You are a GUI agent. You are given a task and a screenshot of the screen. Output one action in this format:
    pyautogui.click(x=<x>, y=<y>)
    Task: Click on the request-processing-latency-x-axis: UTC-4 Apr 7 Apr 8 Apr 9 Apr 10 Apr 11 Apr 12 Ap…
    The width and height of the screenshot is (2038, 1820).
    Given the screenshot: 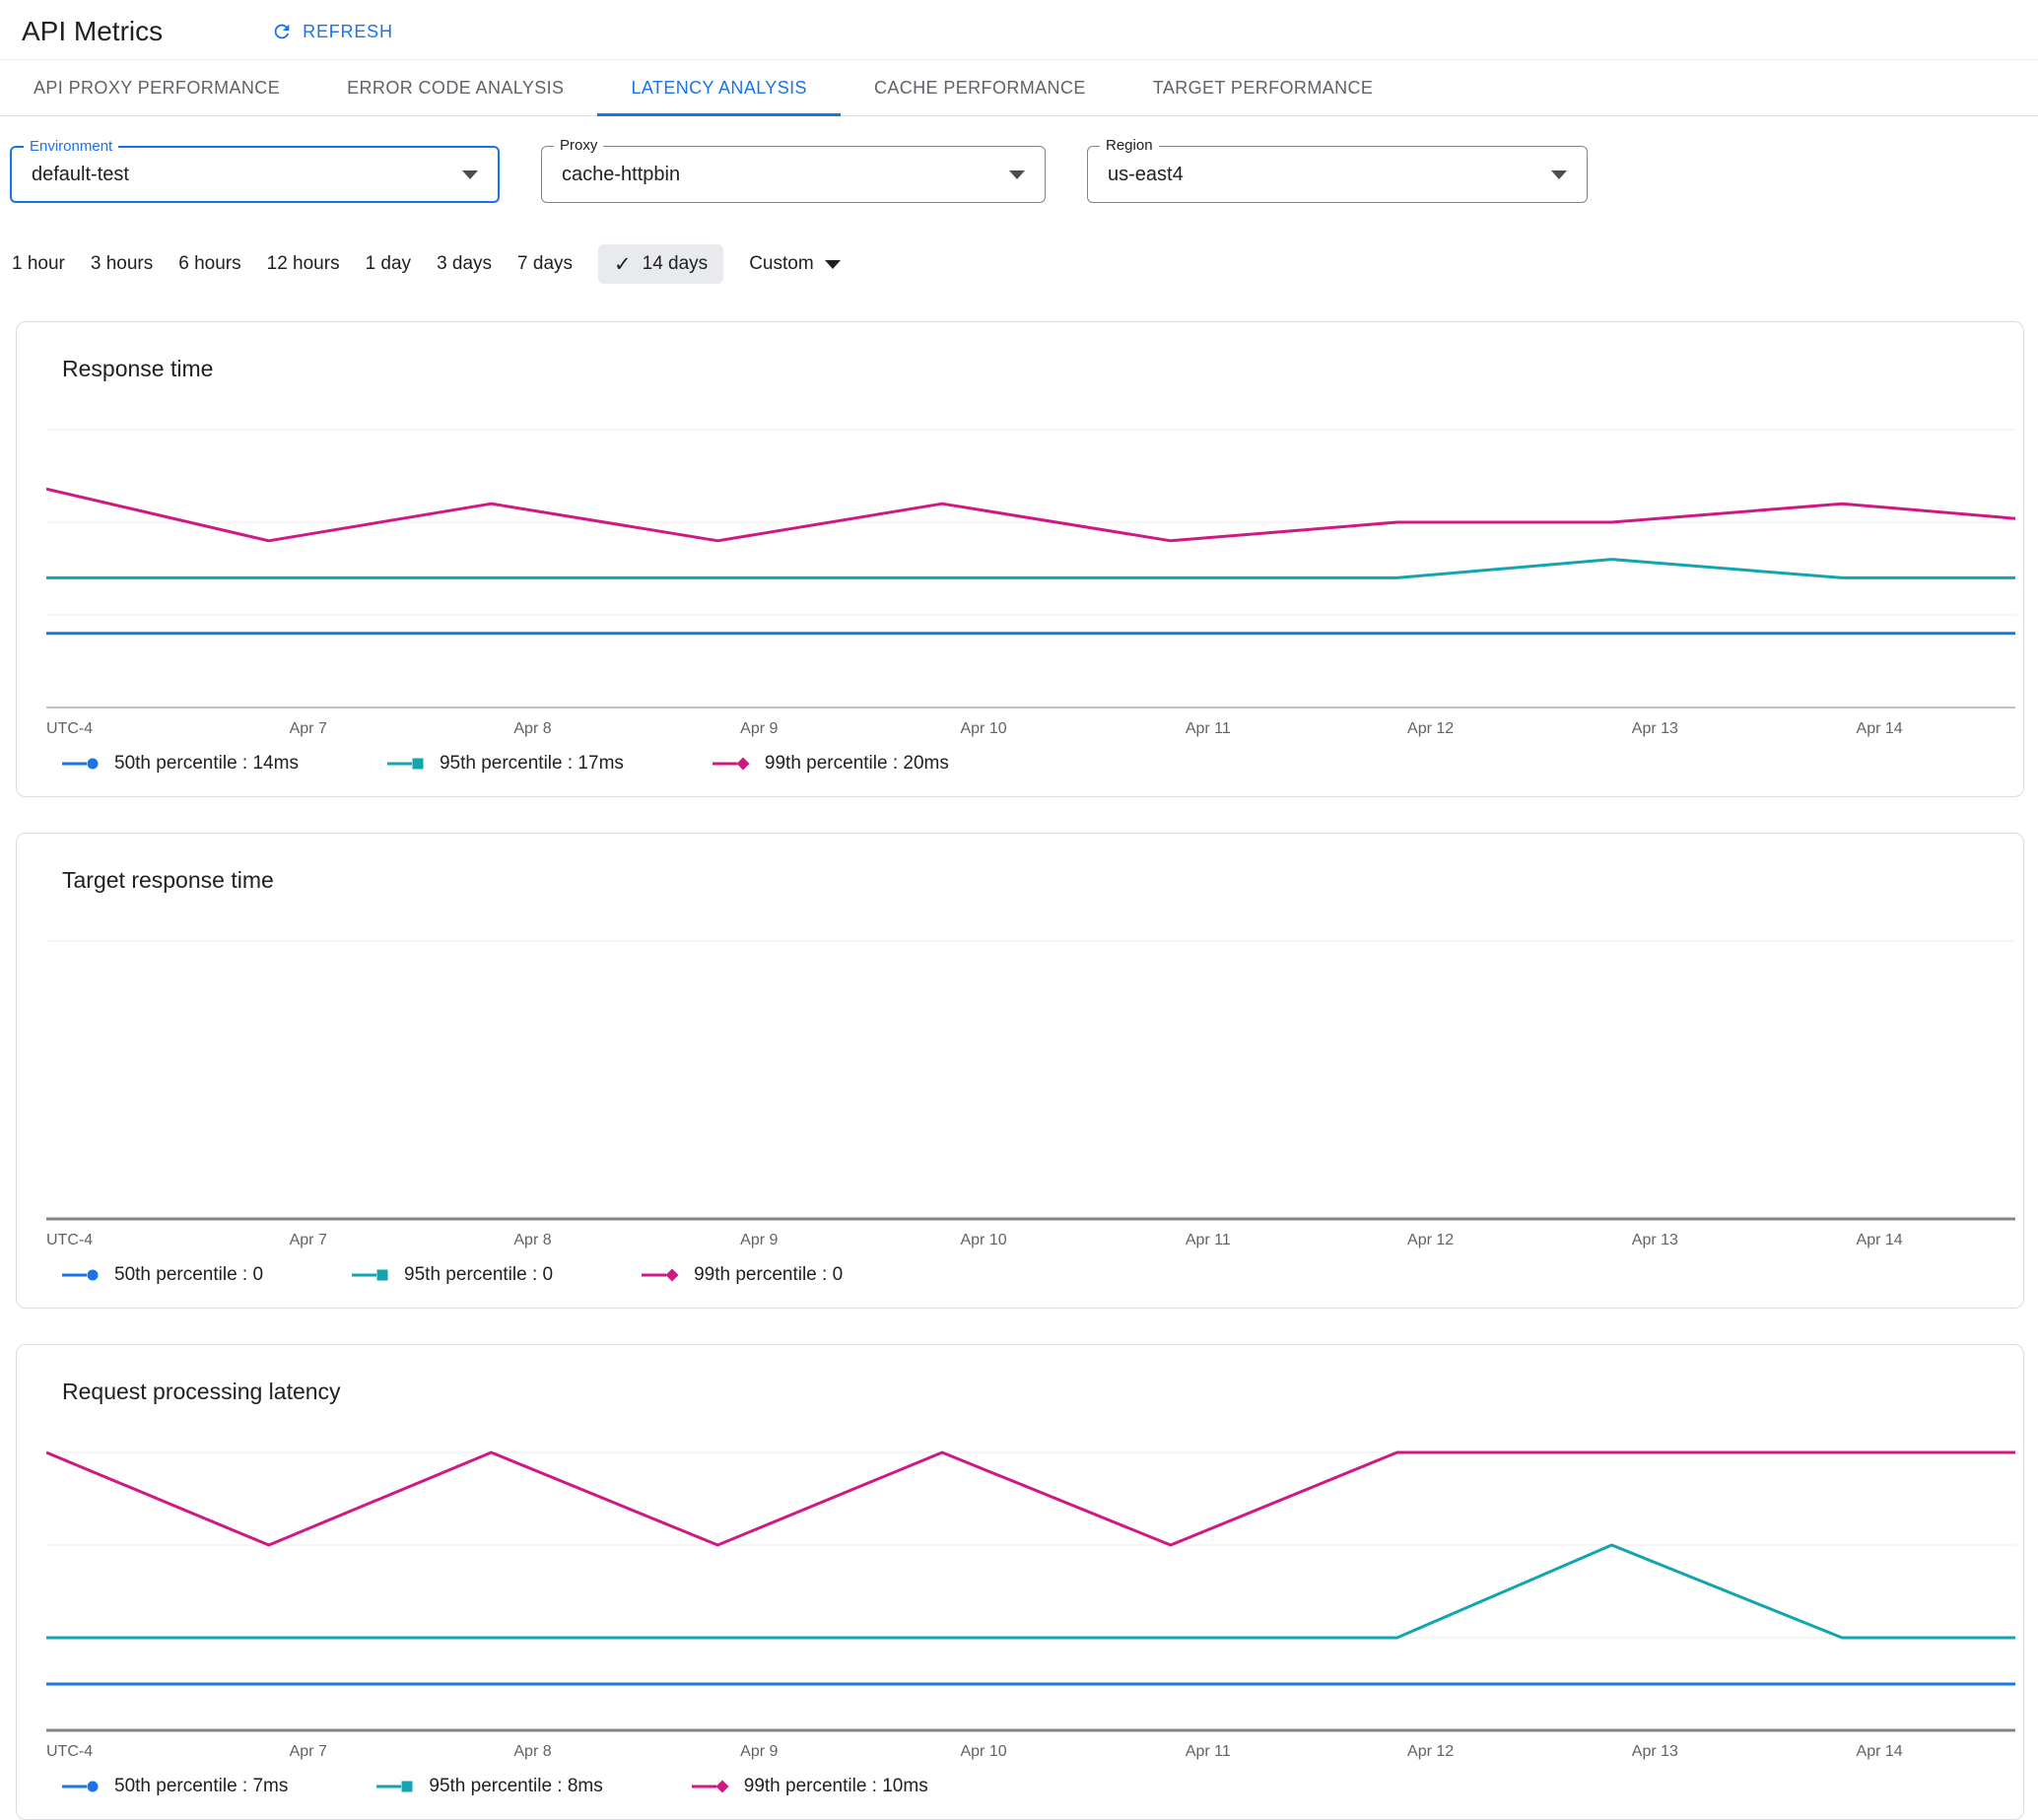 What is the action you would take?
    pyautogui.click(x=1030, y=1751)
    